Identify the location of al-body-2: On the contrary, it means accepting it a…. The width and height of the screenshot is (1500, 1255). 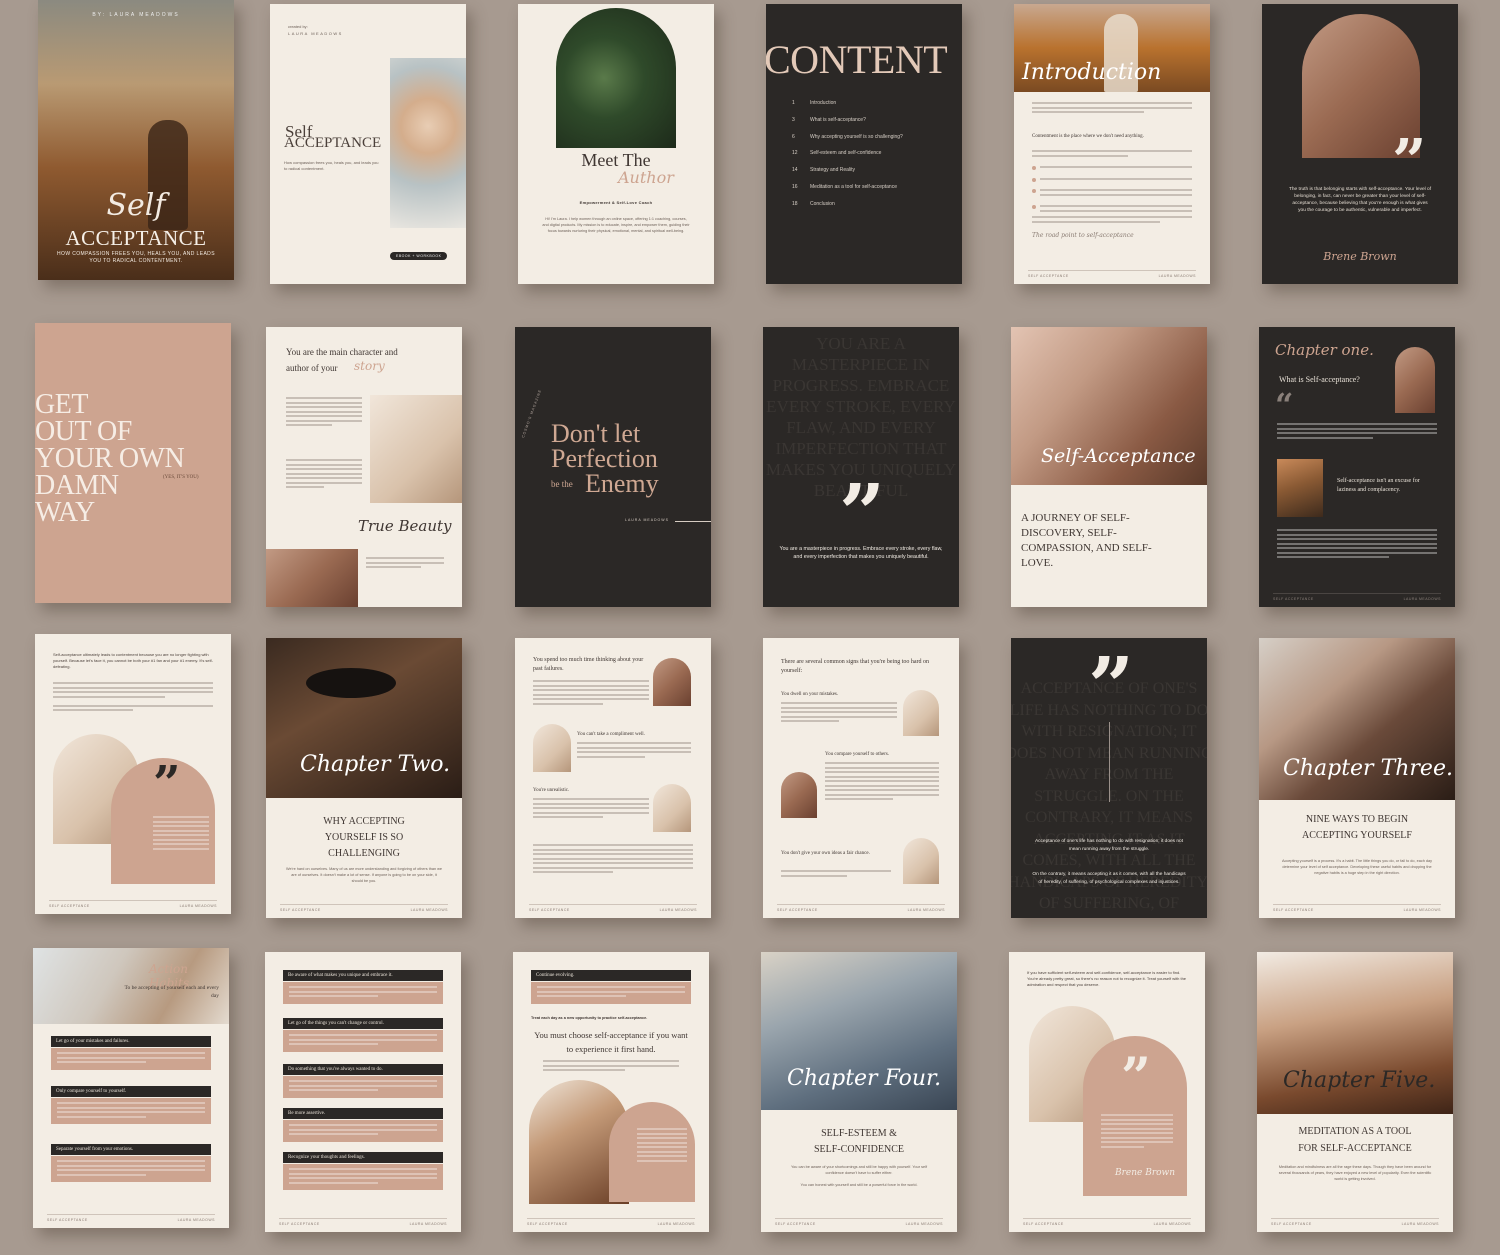
(1109, 878).